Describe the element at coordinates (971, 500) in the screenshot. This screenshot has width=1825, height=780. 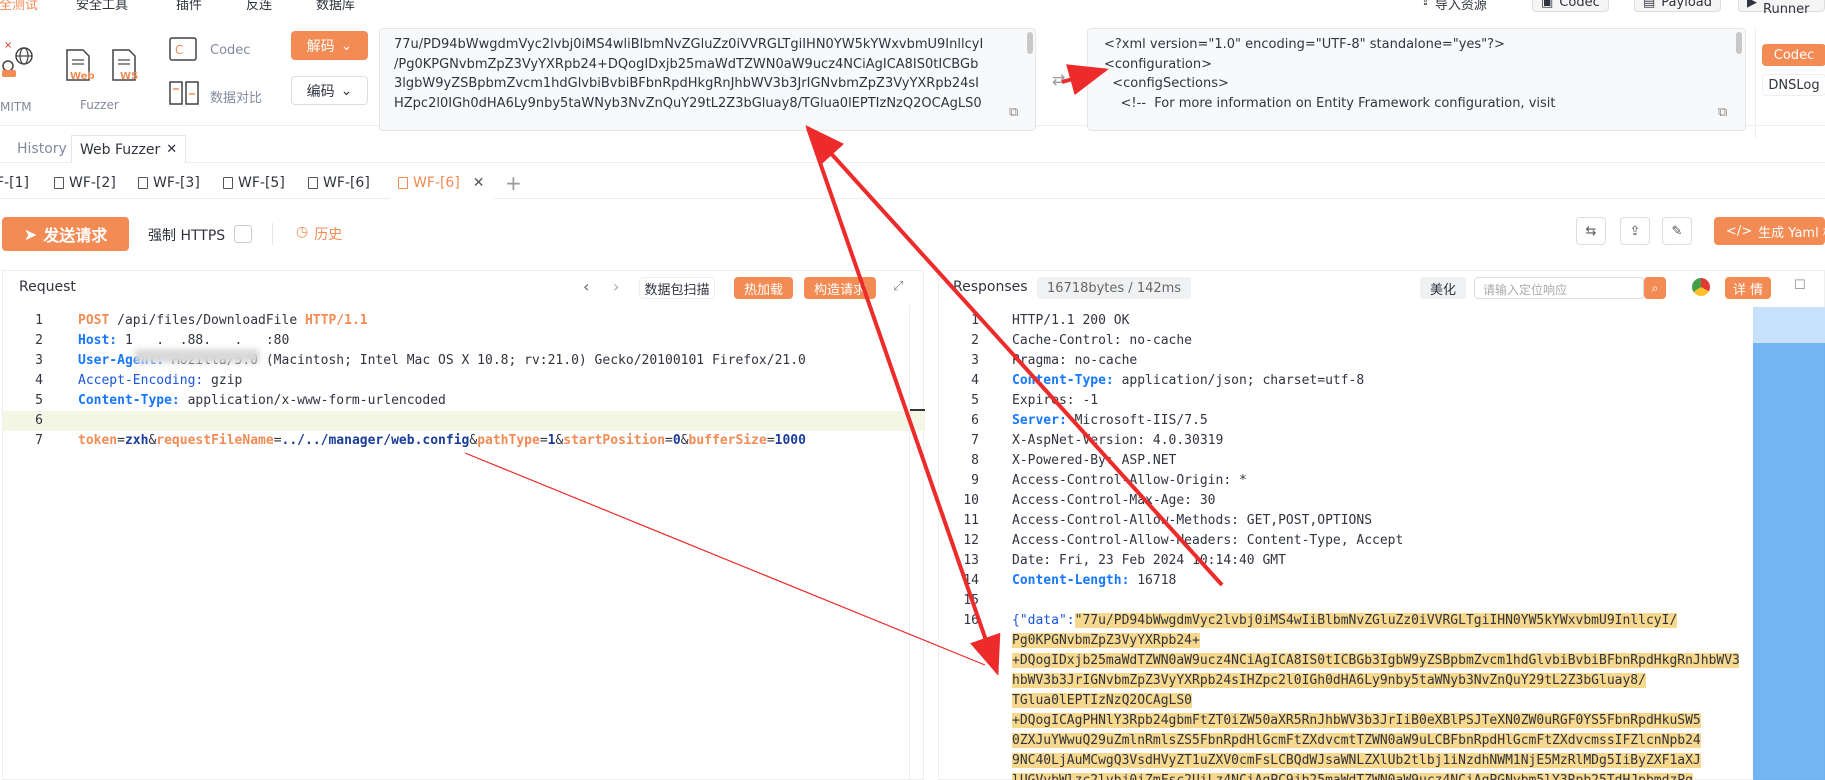
I see `line-number: 10` at that location.